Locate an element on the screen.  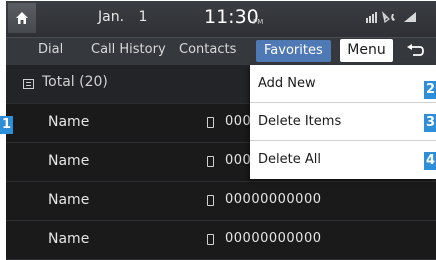
home-icon is located at coordinates (22, 18).